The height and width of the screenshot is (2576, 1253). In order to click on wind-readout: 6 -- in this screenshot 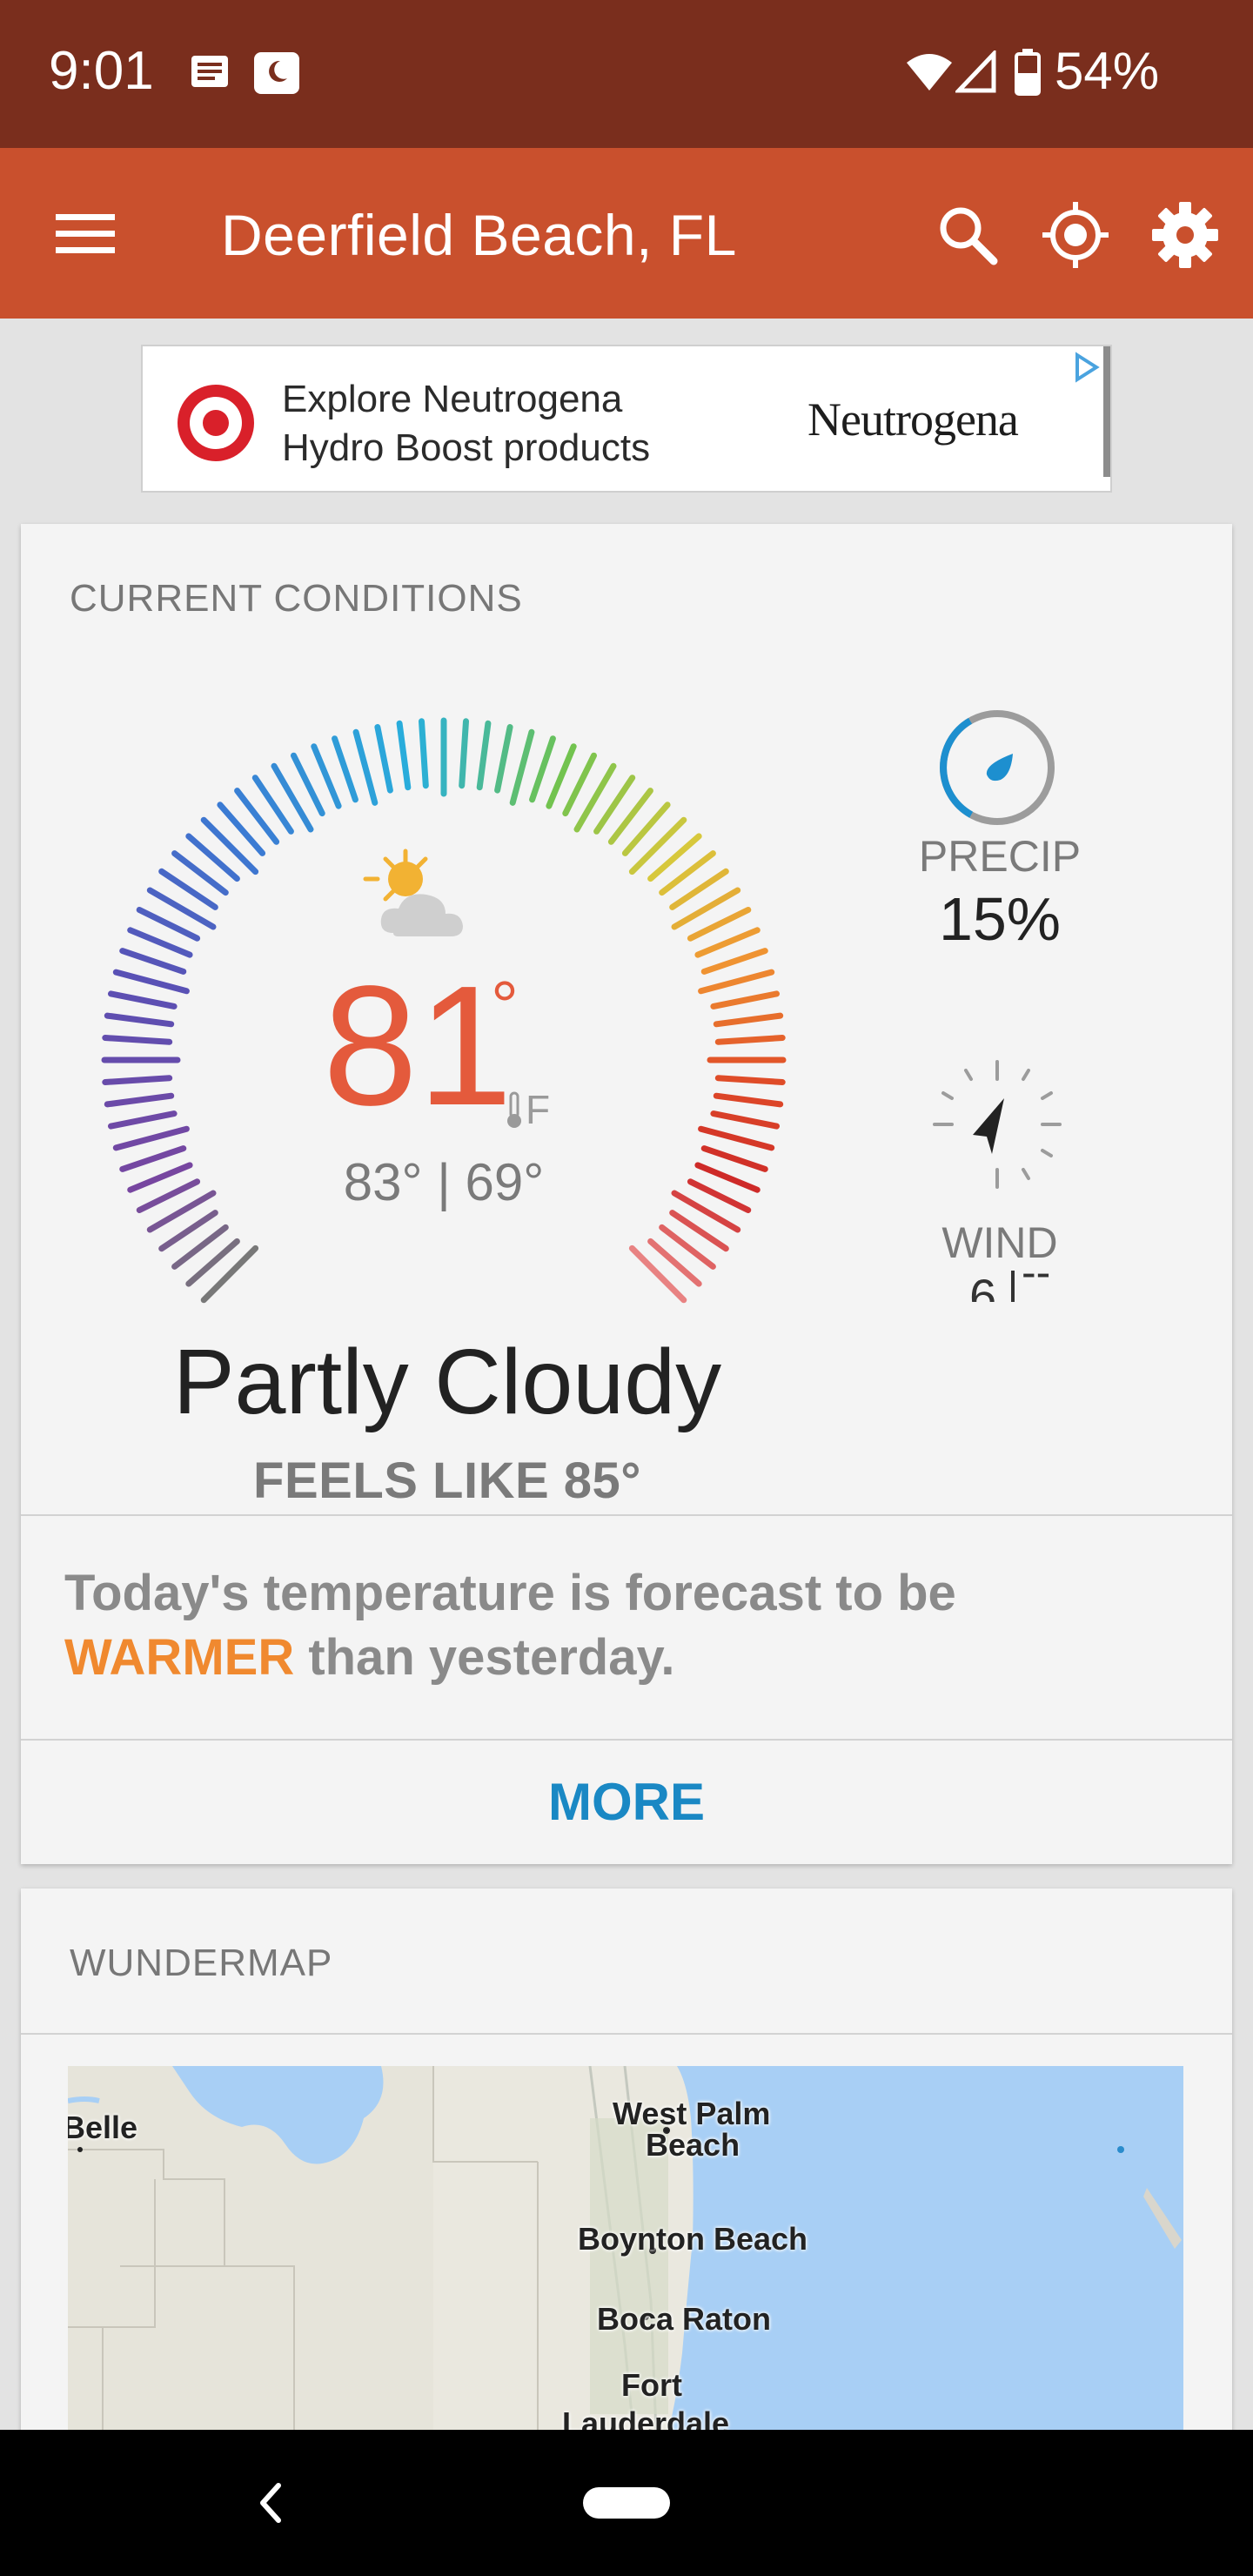, I will do `click(1004, 1286)`.